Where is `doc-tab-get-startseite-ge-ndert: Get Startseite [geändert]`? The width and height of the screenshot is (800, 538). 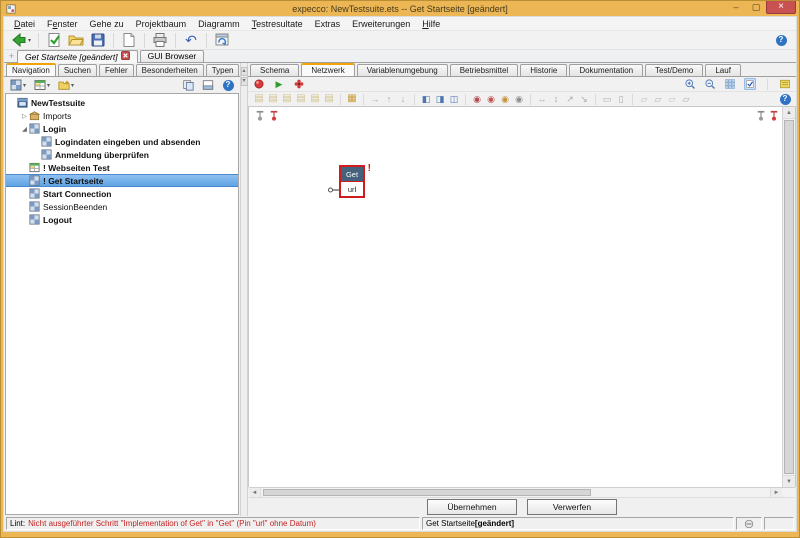
doc-tab-get-startseite-ge-ndert: Get Startseite [geändert] is located at coordinates (77, 56).